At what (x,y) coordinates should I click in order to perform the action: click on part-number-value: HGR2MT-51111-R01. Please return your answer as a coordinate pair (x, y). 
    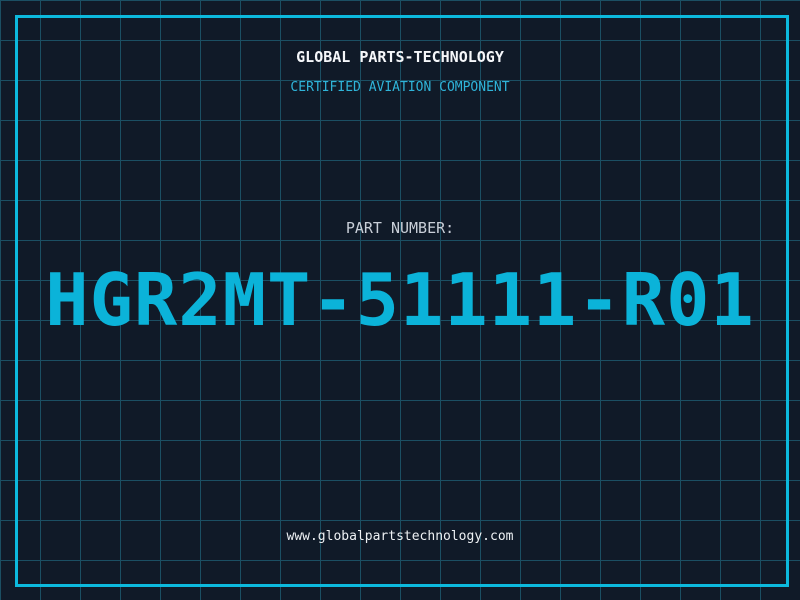
    Looking at the image, I should click on (400, 300).